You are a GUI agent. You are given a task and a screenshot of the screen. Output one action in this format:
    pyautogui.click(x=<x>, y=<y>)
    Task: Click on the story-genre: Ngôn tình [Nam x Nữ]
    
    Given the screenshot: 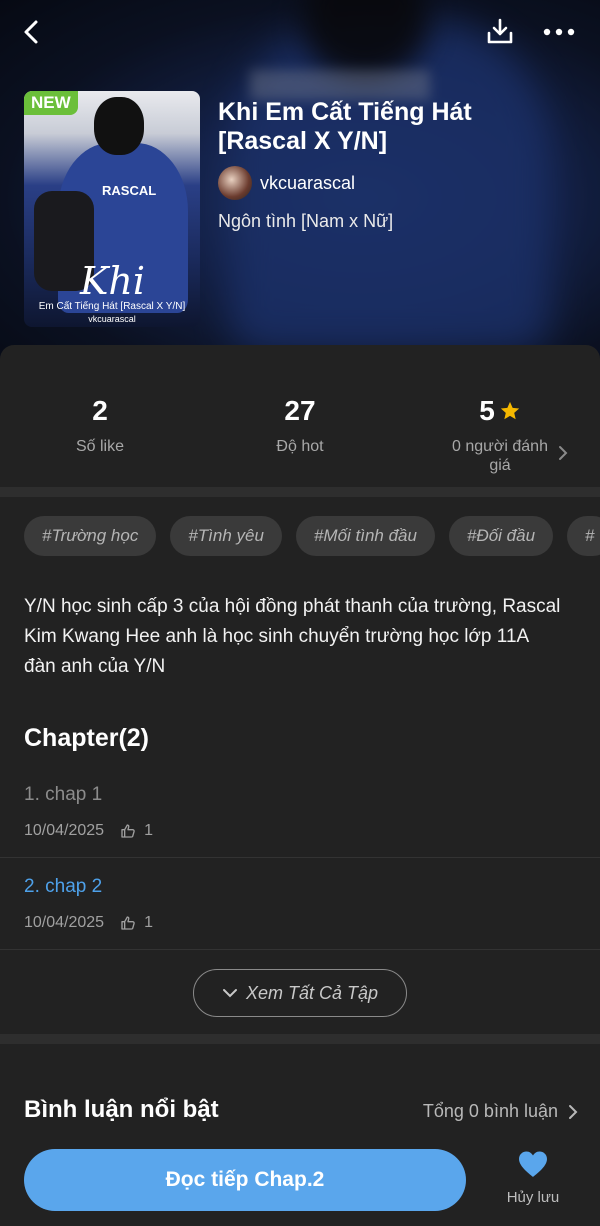 What is the action you would take?
    pyautogui.click(x=305, y=221)
    